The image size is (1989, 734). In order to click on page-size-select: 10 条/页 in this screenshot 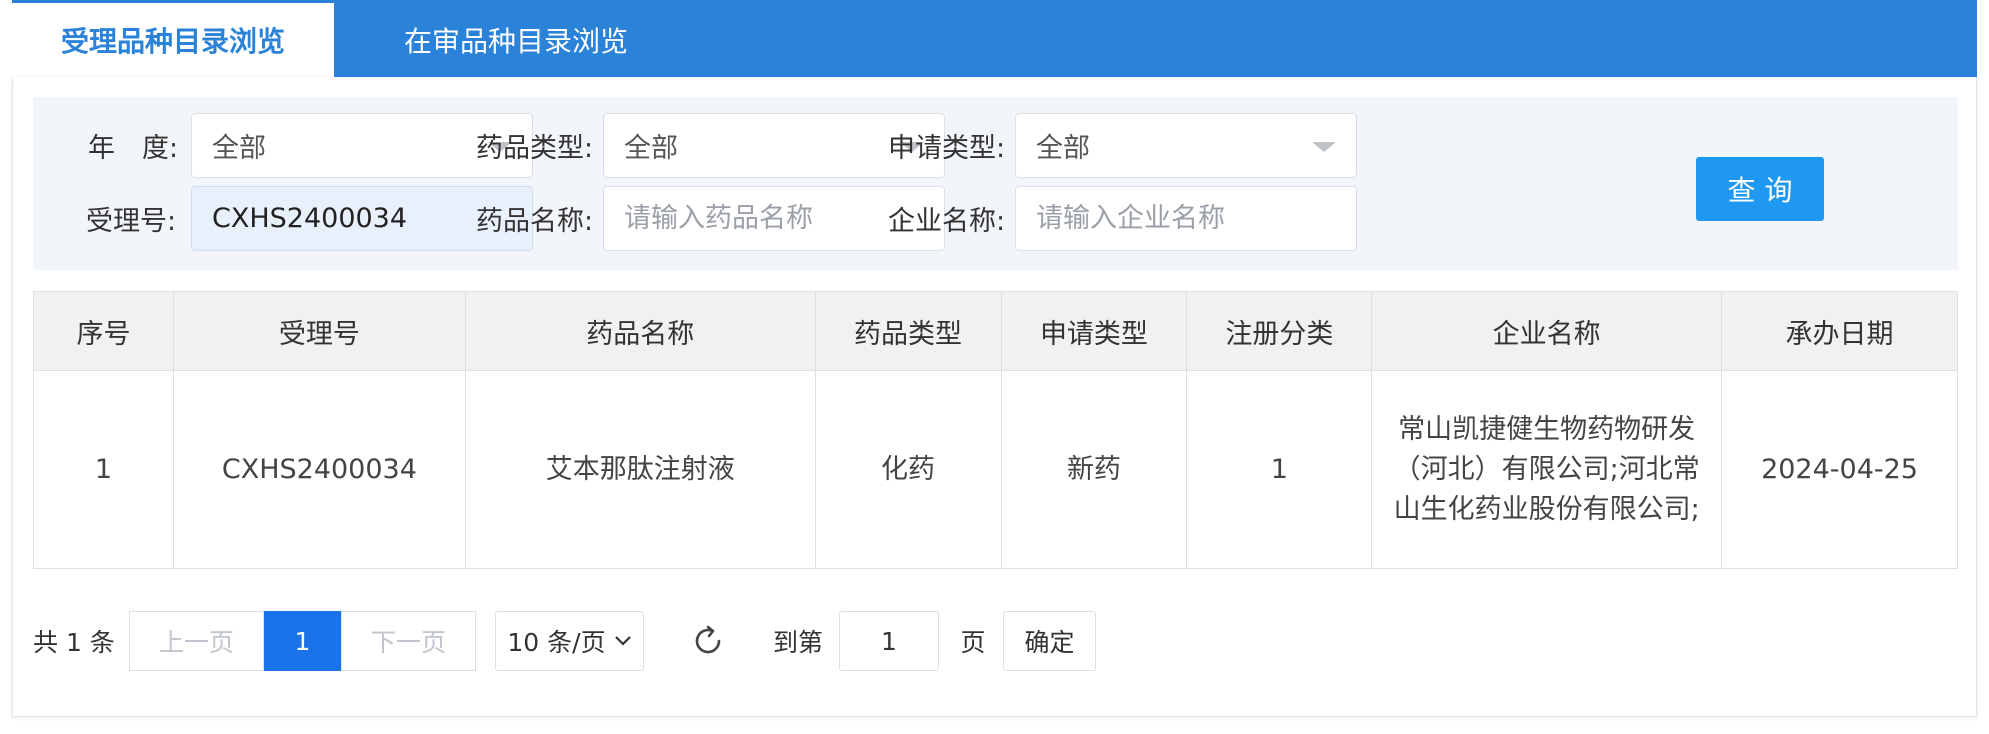, I will do `click(569, 641)`.